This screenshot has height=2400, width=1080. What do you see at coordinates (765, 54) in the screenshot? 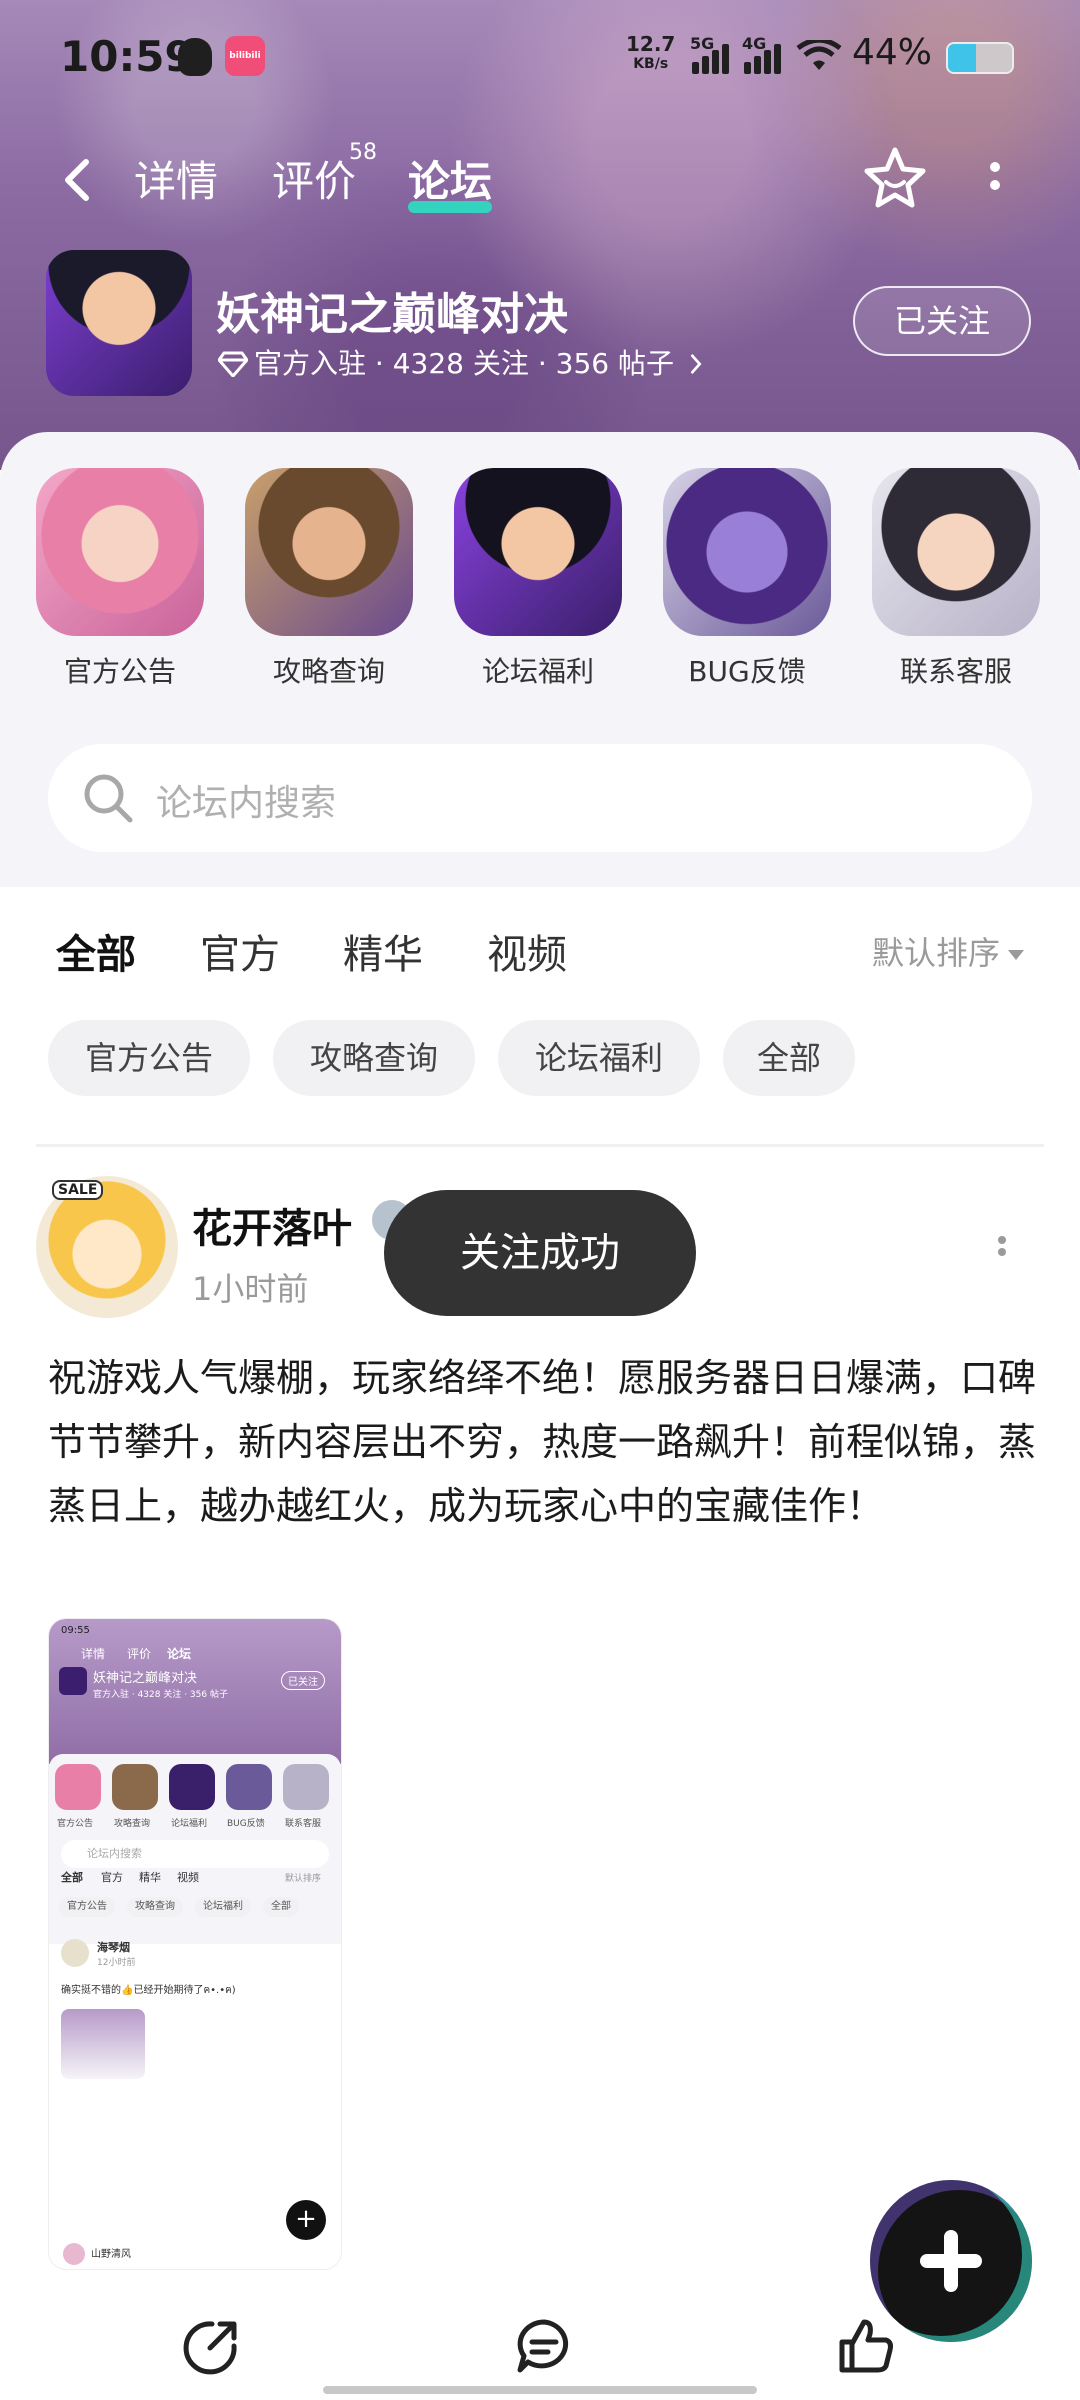
I see `signal-4g-icon: 4G` at bounding box center [765, 54].